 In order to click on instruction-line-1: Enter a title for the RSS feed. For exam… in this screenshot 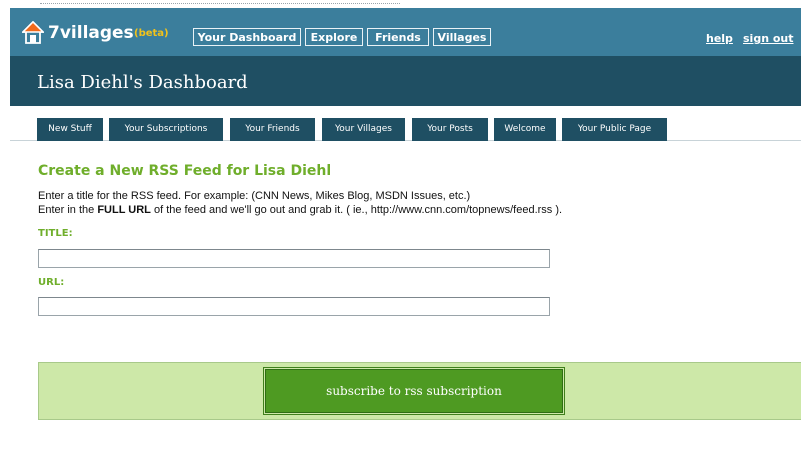, I will do `click(254, 196)`.